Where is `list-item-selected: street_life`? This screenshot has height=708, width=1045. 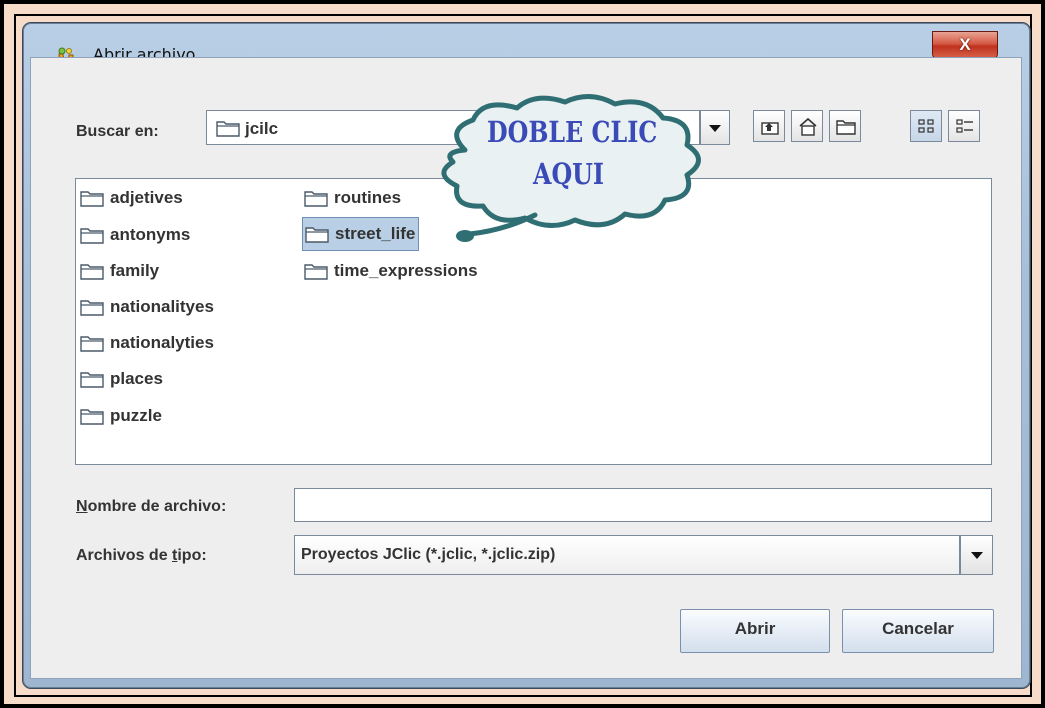
list-item-selected: street_life is located at coordinates (361, 234).